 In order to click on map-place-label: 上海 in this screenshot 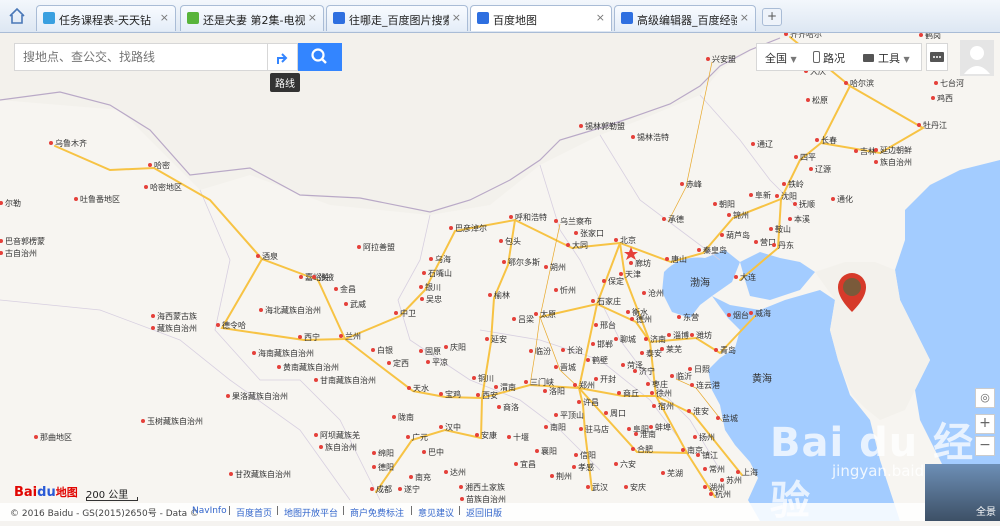, I will do `click(750, 472)`.